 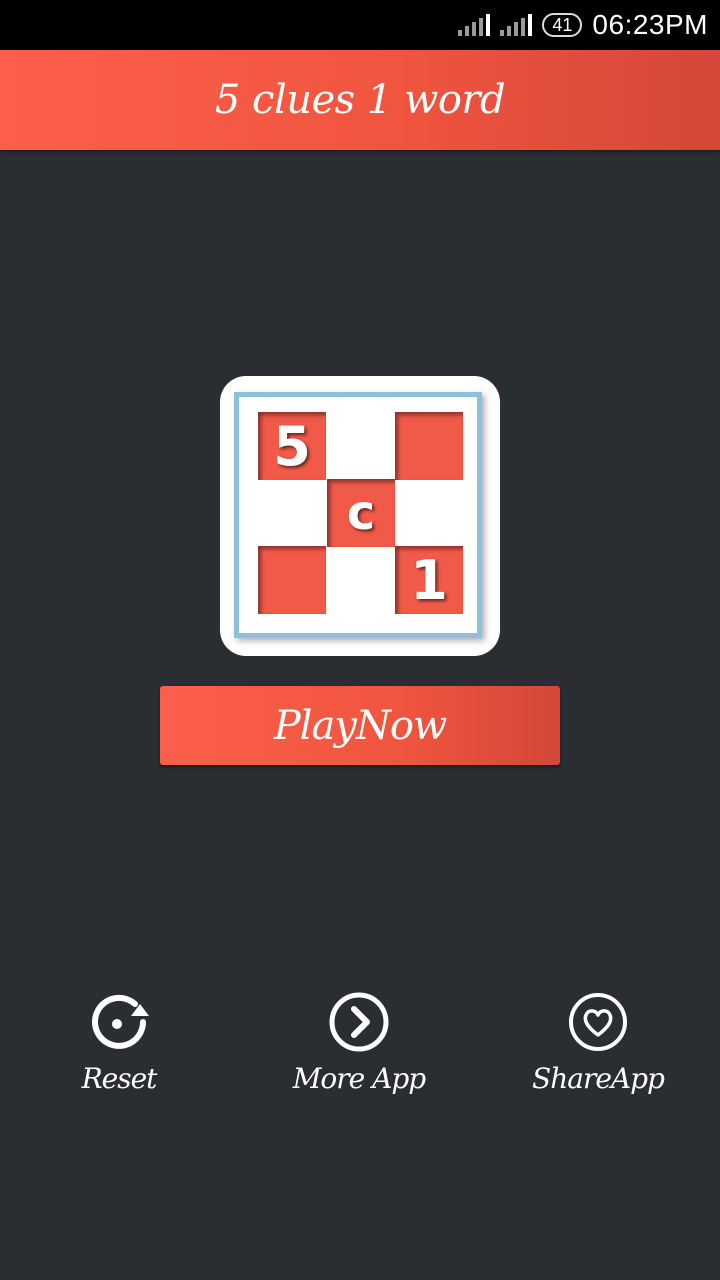 I want to click on battery-indicator: 41, so click(x=562, y=25).